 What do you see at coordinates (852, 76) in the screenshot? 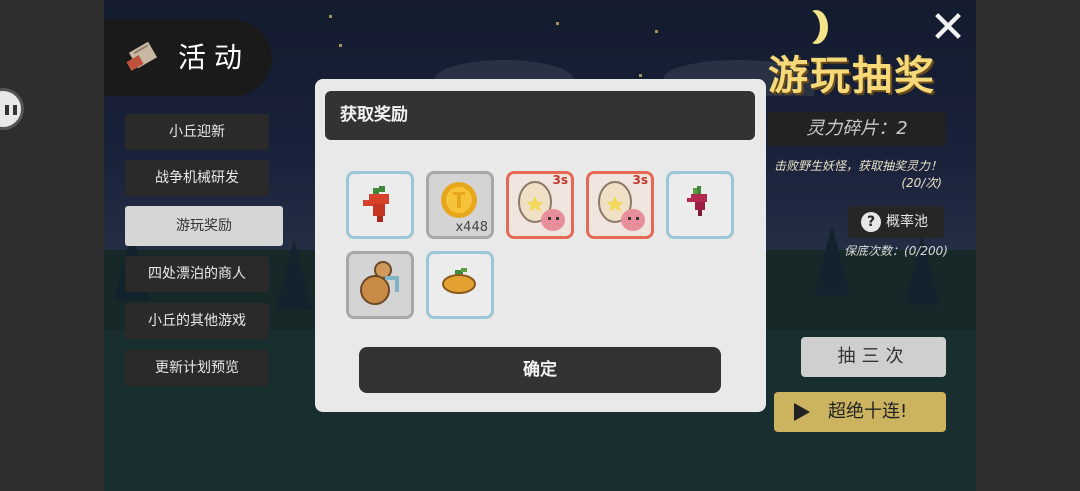
I see `lottery-title: 游玩抽奖` at bounding box center [852, 76].